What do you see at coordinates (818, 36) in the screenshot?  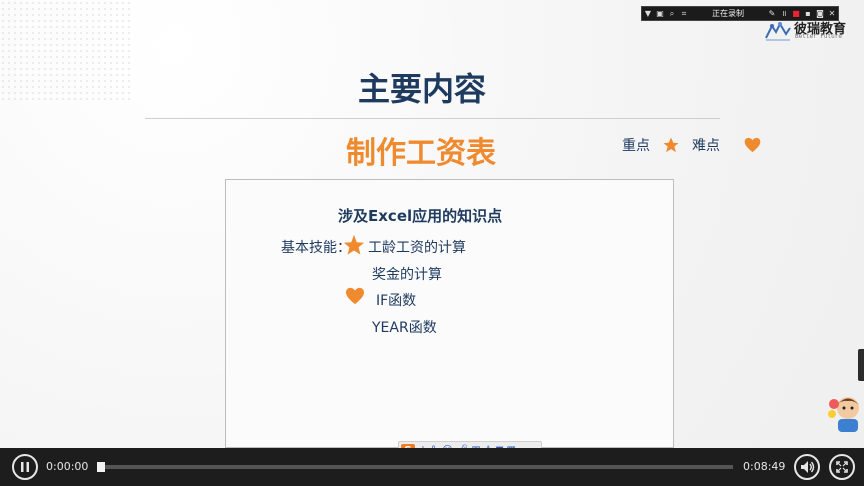 I see `logo-tagline: Better Future` at bounding box center [818, 36].